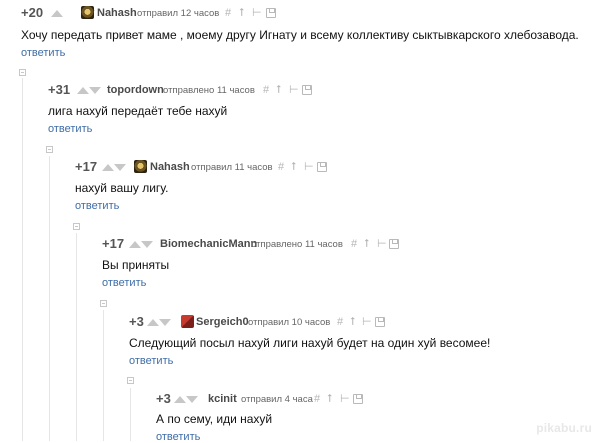  Describe the element at coordinates (222, 322) in the screenshot. I see `comment-author: Sergeich0` at that location.